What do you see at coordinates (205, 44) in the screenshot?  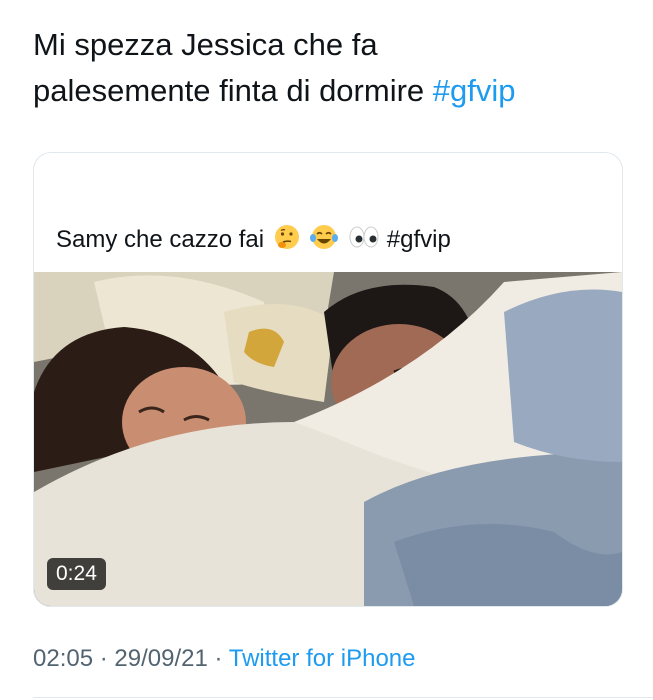 I see `tweet-text-line1: Mi spezza Jessica che fa` at bounding box center [205, 44].